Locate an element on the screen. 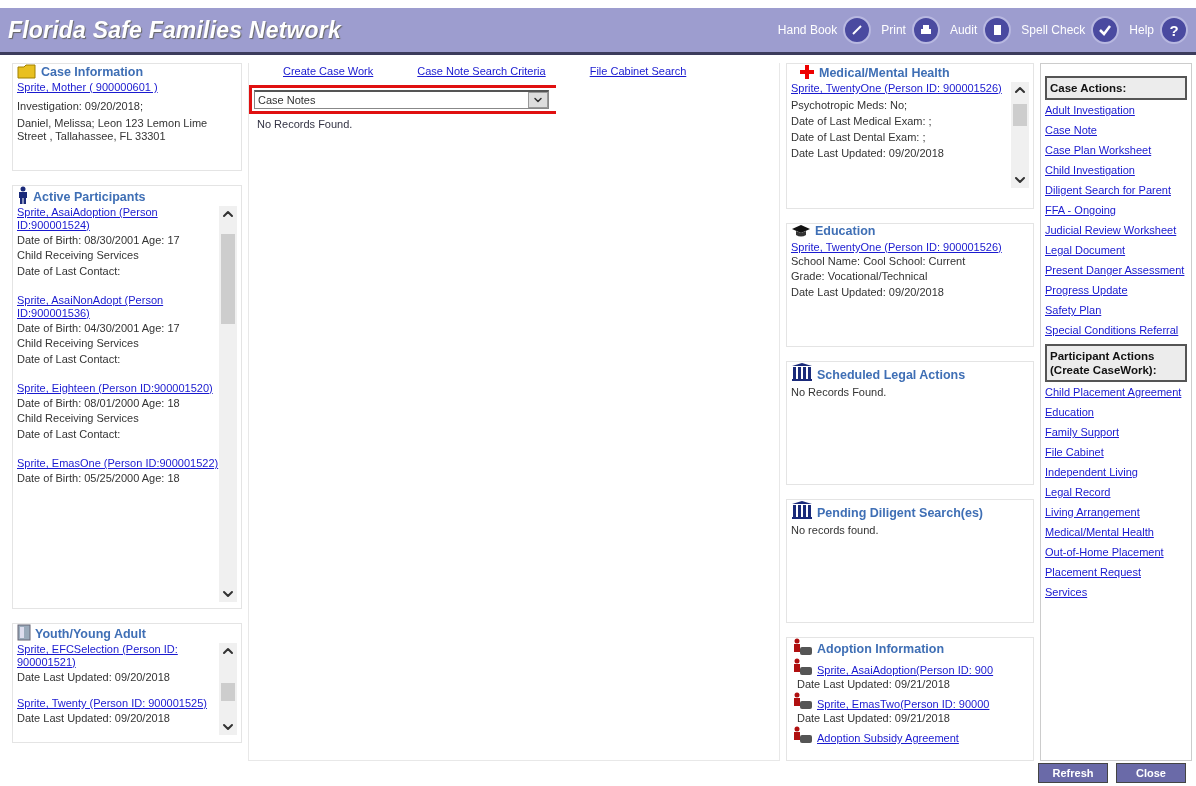 The height and width of the screenshot is (786, 1196). document-icon is located at coordinates (997, 30).